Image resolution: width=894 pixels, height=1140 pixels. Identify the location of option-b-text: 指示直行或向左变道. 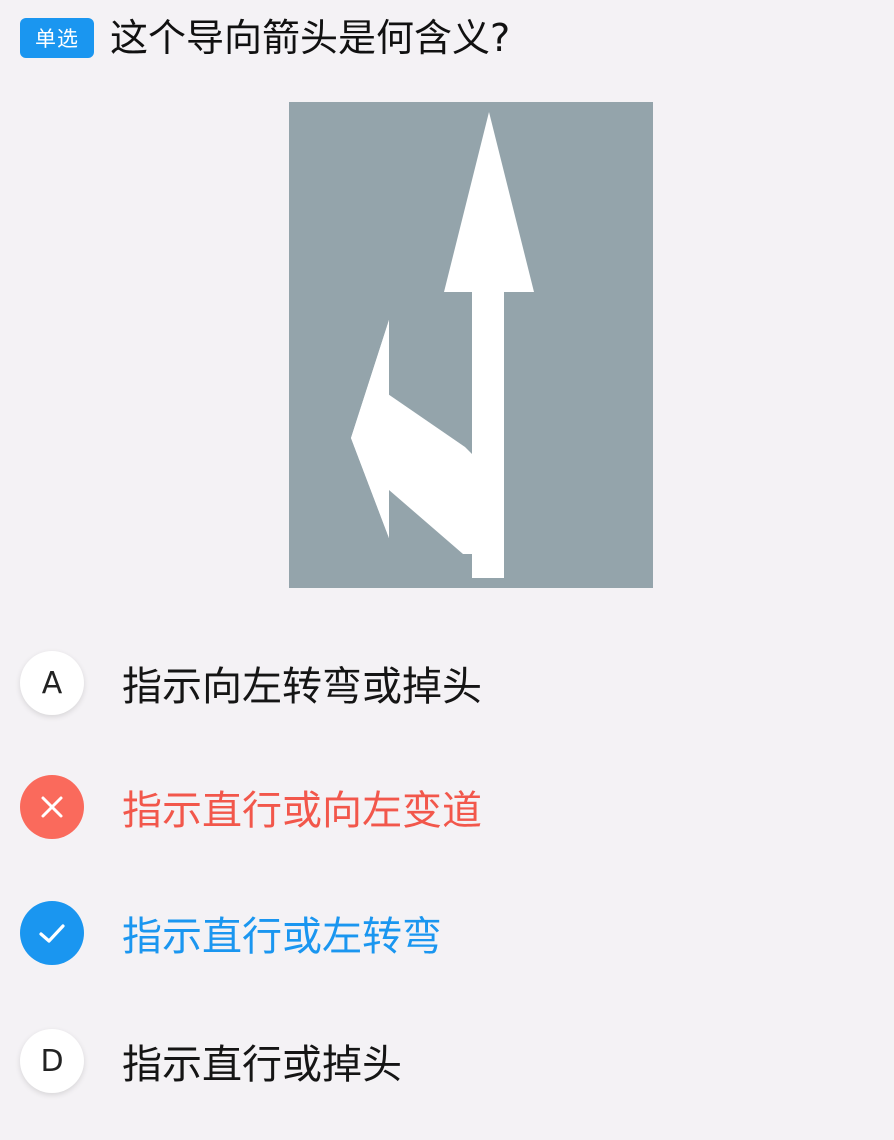
(302, 811).